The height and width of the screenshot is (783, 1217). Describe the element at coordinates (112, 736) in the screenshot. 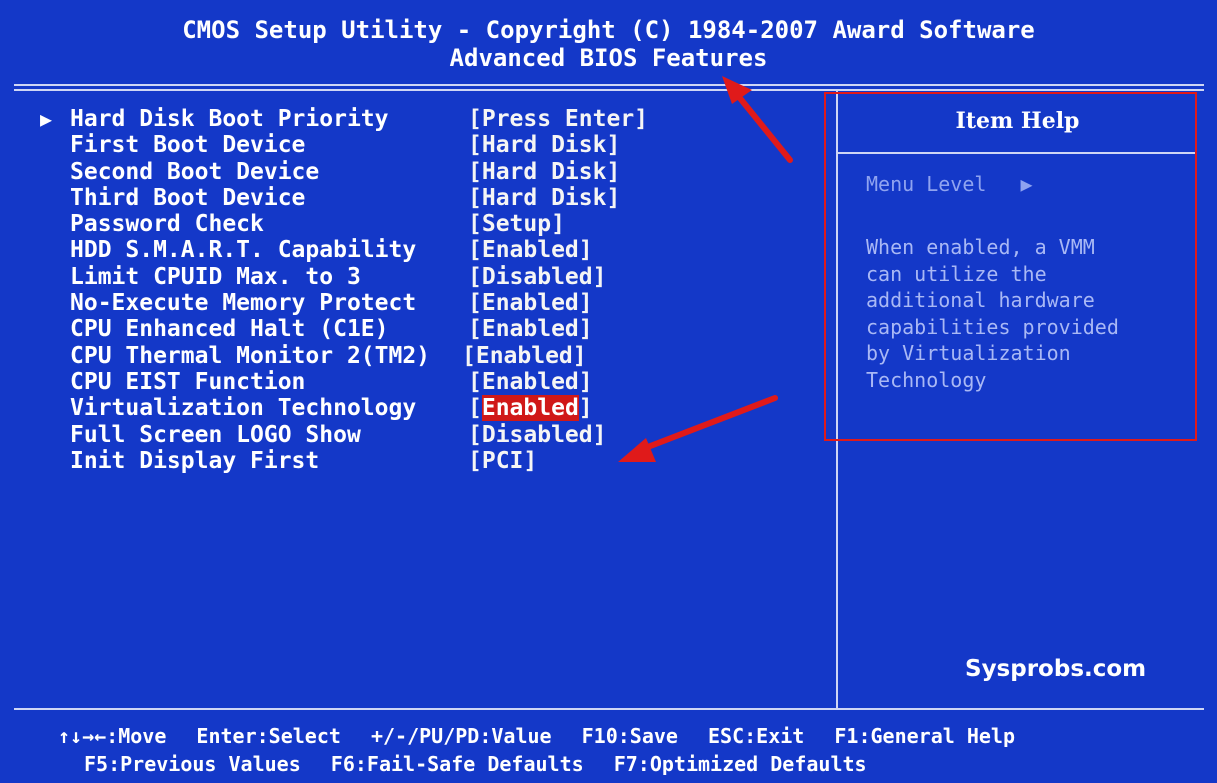

I see `key-hint-move: ↑↓→←:Move` at that location.